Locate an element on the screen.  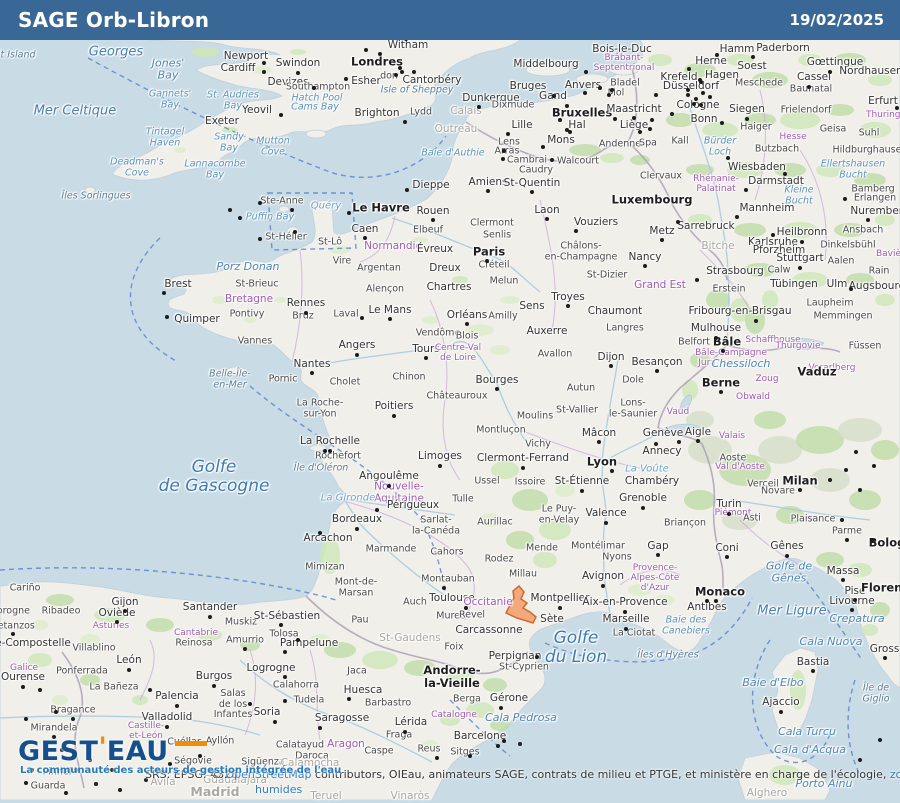
gesteau-logo: GEST'EAU is located at coordinates (112, 749).